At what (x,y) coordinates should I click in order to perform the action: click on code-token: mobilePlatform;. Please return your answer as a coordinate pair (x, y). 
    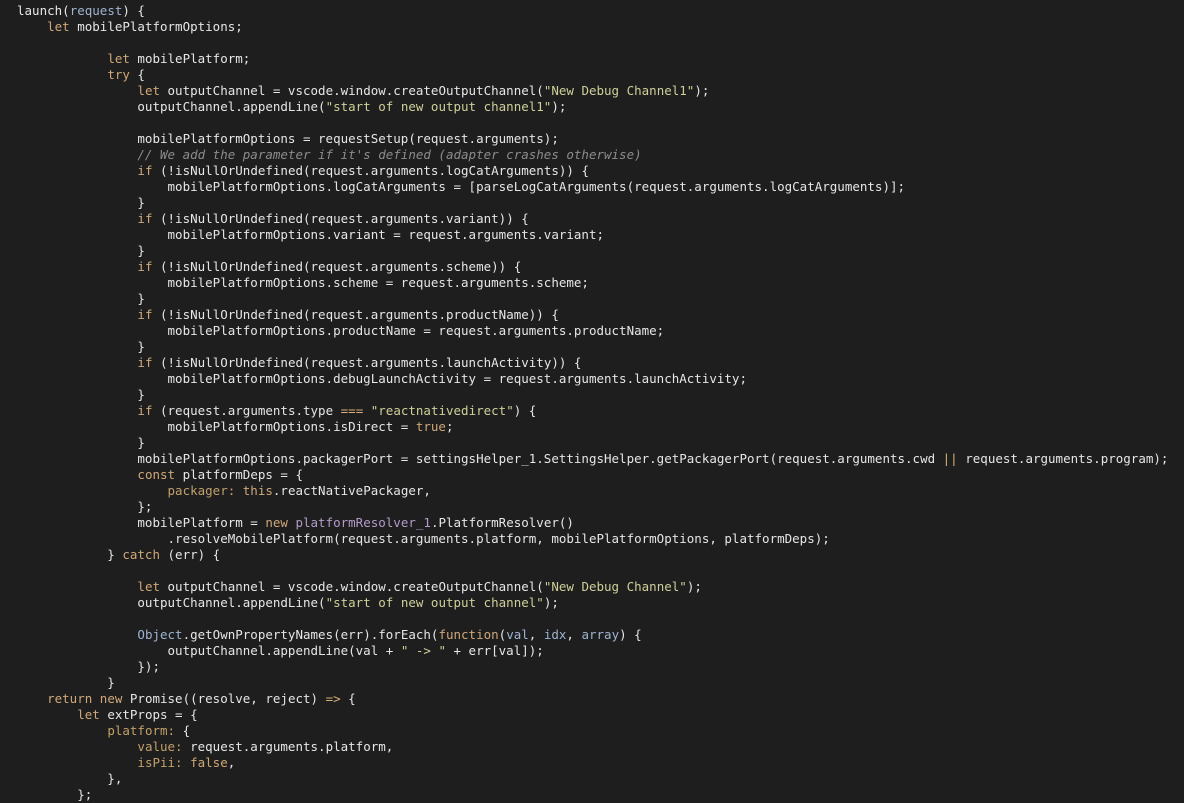
    Looking at the image, I should click on (190, 58).